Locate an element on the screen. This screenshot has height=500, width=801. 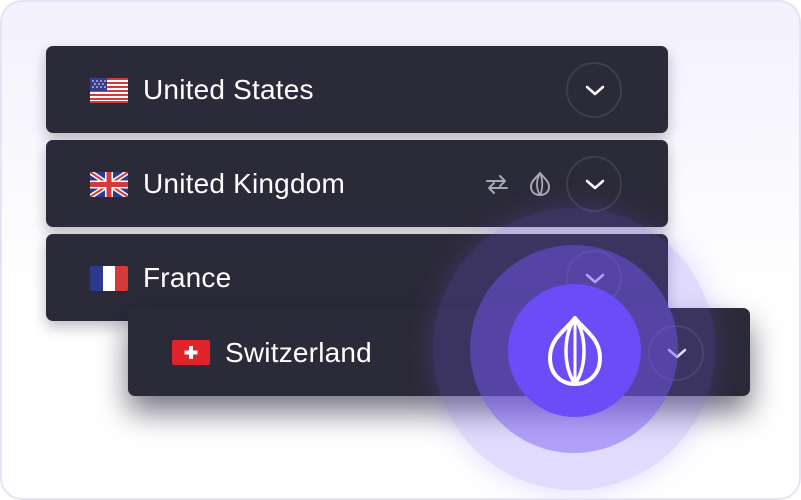
server-name: United States is located at coordinates (228, 89).